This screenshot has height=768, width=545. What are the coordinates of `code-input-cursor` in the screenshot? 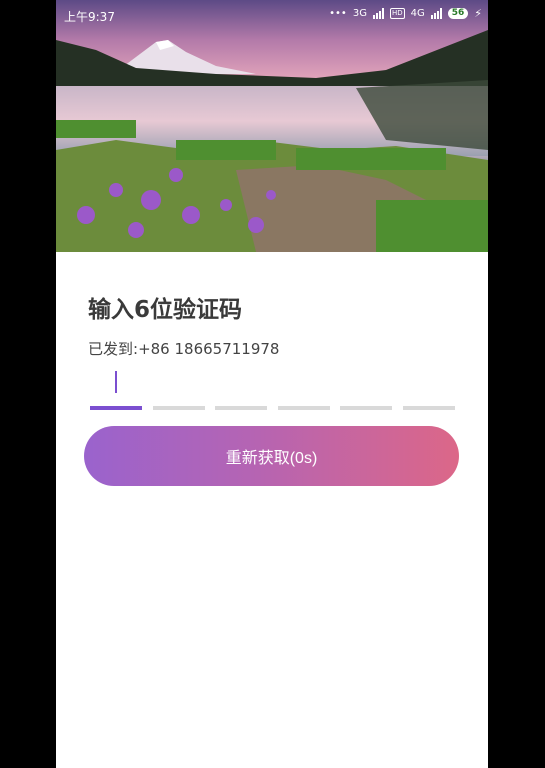 It's located at (116, 382).